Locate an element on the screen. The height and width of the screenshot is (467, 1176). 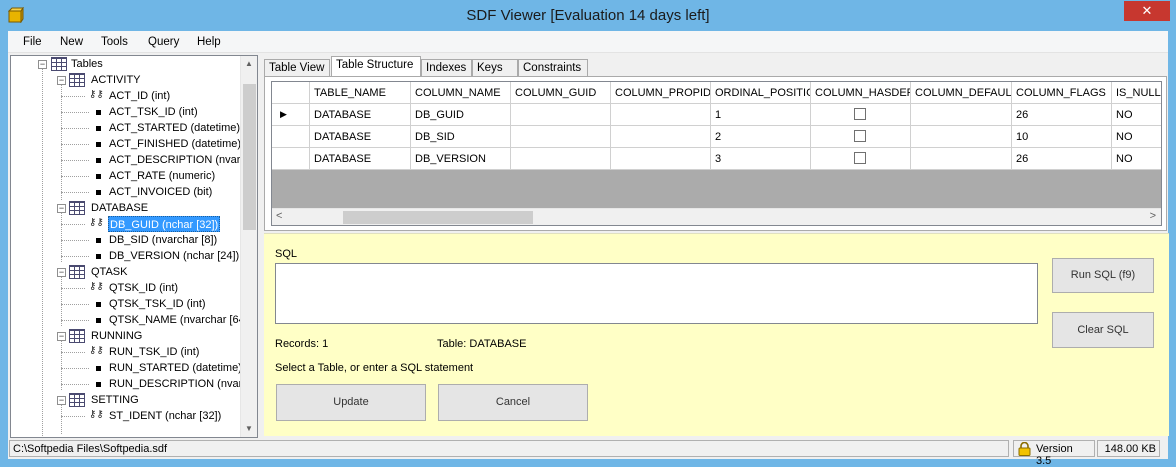
grid-cell: DB_SID is located at coordinates (461, 137).